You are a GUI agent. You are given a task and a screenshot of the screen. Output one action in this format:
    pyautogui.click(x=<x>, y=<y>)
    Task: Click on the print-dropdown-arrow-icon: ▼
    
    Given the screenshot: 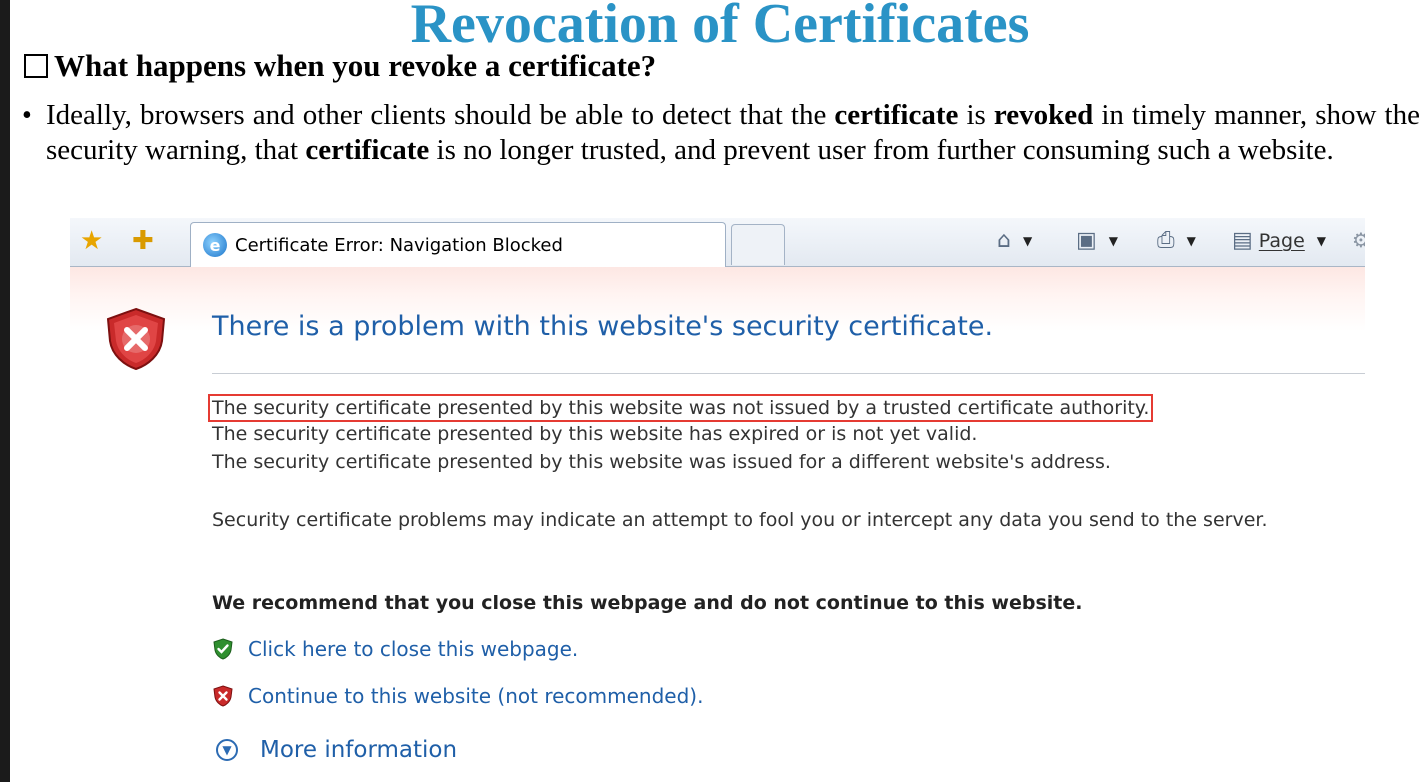 What is the action you would take?
    pyautogui.click(x=1191, y=241)
    